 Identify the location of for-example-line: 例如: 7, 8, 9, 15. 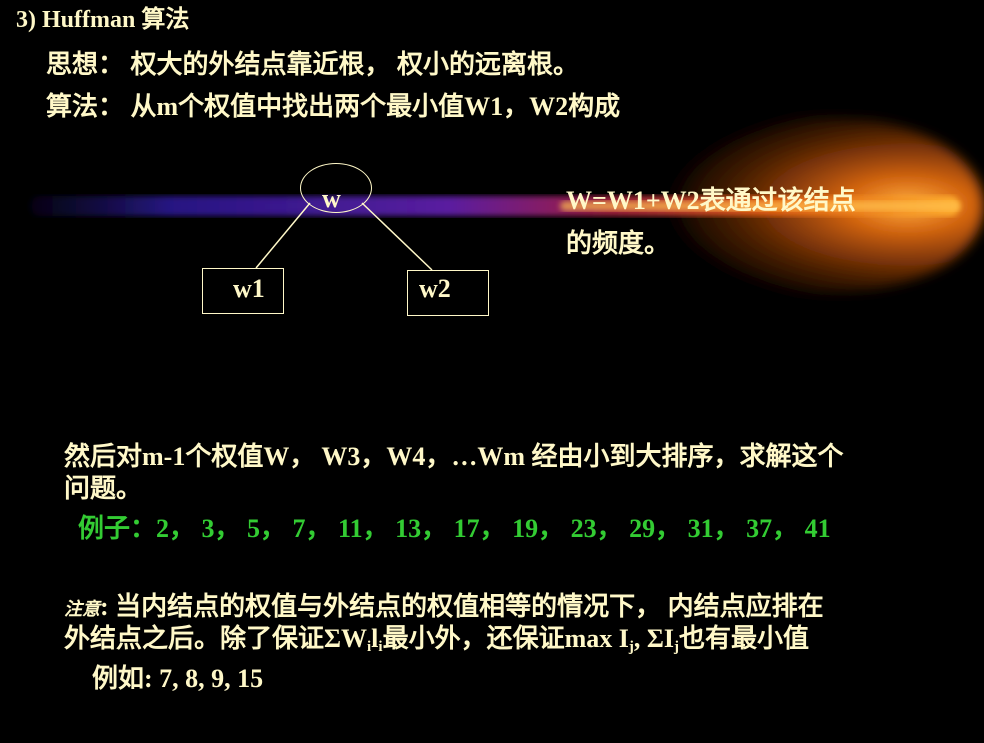
(178, 678).